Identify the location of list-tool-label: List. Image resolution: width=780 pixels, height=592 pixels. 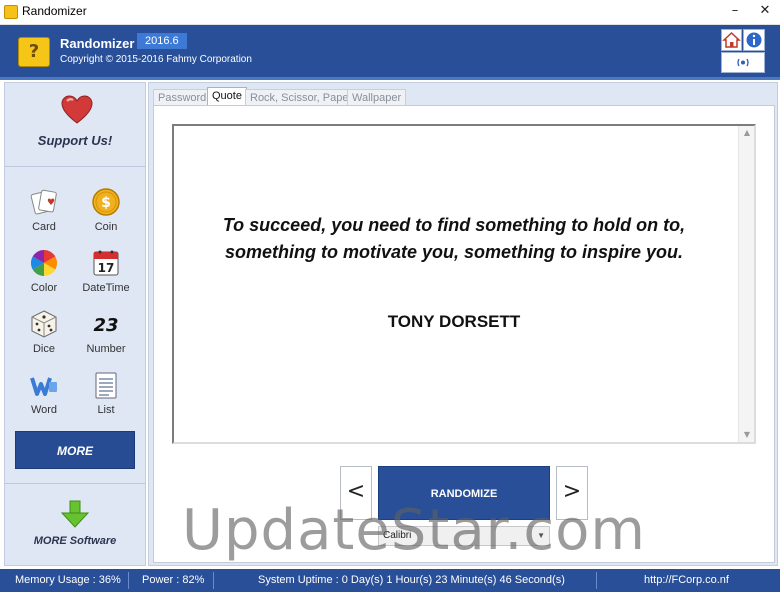
(106, 410).